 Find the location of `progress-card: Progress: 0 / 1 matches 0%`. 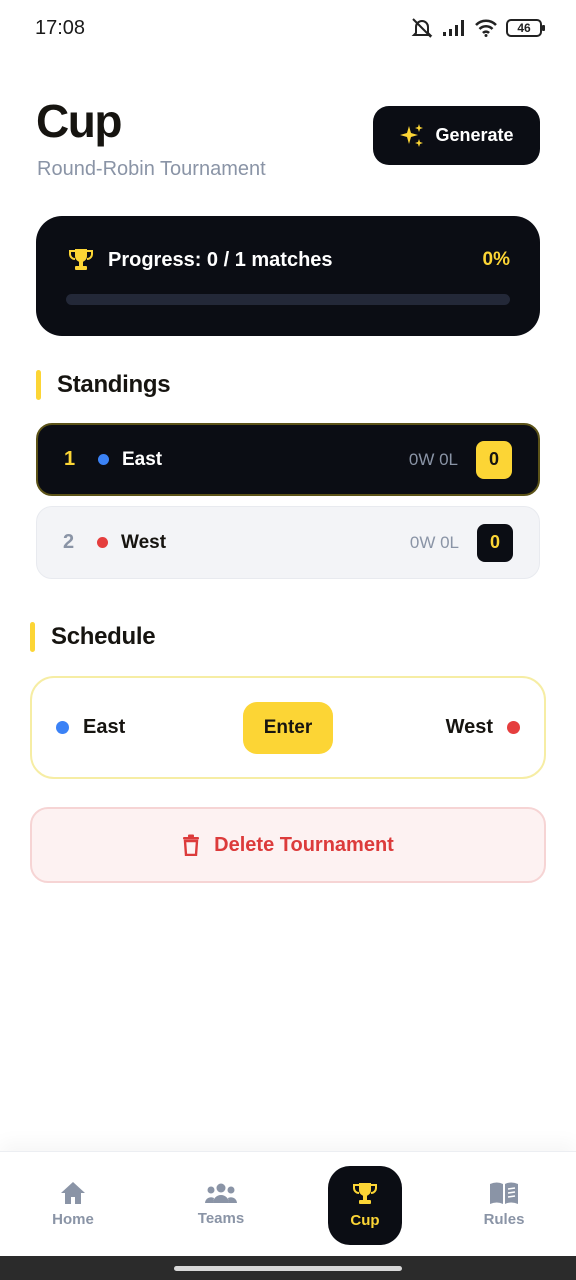

progress-card: Progress: 0 / 1 matches 0% is located at coordinates (288, 276).